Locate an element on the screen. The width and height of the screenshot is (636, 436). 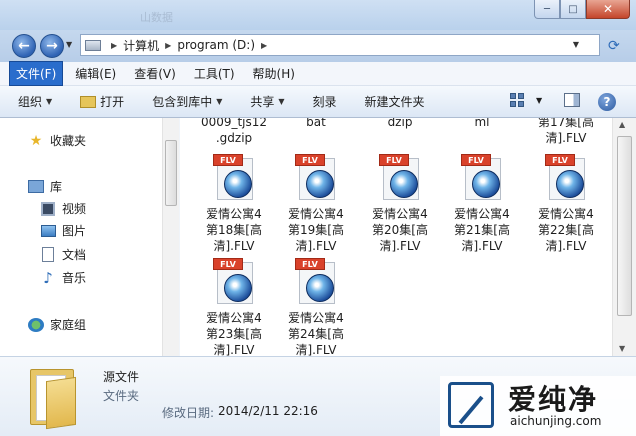
scroll-down-icon: ▼ is located at coordinates (622, 348).